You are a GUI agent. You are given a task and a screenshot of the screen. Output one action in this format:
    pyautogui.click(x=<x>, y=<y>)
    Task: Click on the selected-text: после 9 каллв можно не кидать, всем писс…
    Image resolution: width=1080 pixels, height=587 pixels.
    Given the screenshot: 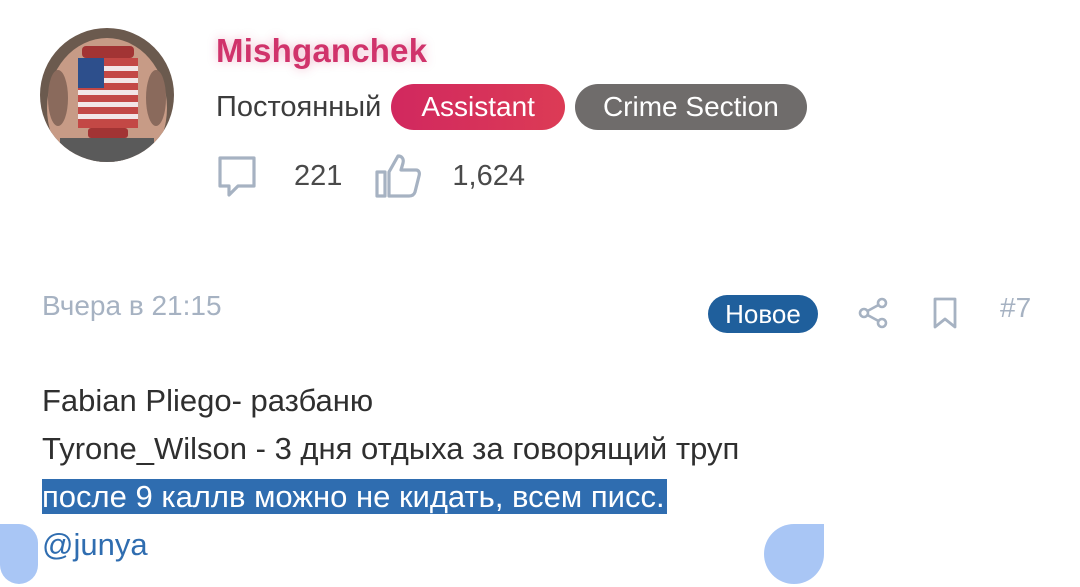 What is the action you would take?
    pyautogui.click(x=354, y=496)
    